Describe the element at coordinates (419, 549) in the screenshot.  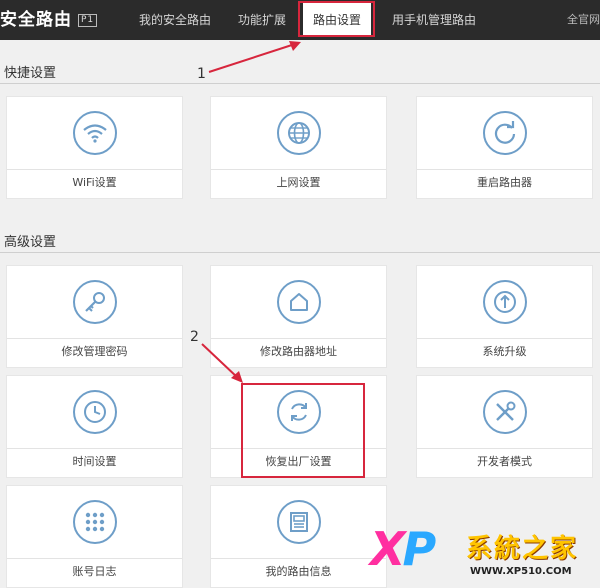
I see `wm-p: P` at that location.